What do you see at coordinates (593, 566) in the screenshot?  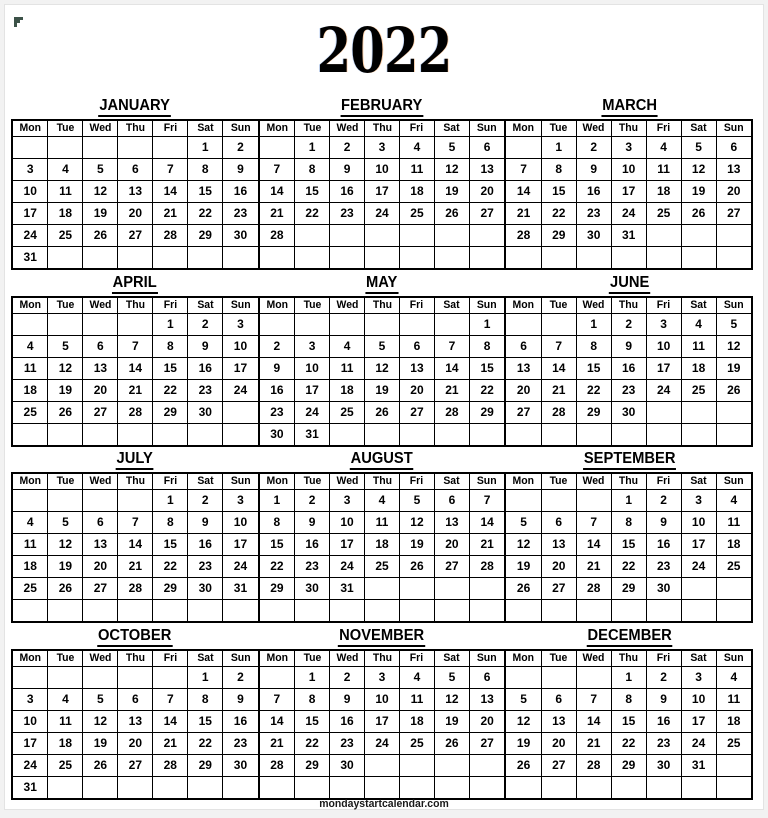 I see `day-cell: 21` at bounding box center [593, 566].